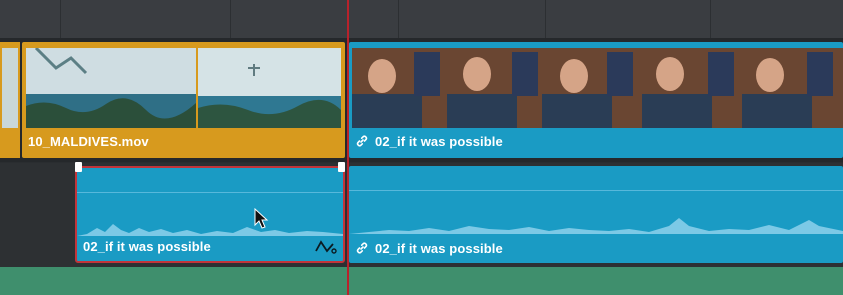 The image size is (843, 295). What do you see at coordinates (210, 212) in the screenshot?
I see `audio-clip-selected: 02_if it was possible` at bounding box center [210, 212].